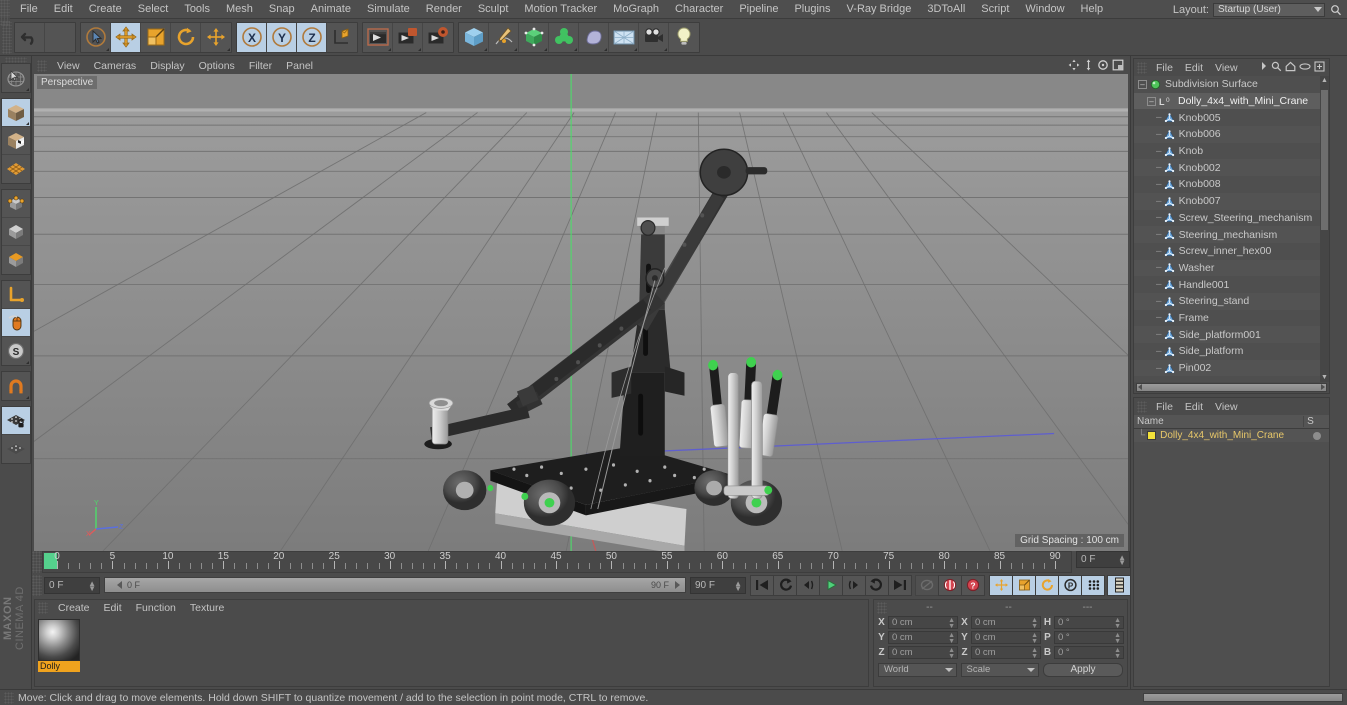  What do you see at coordinates (758, 9) in the screenshot?
I see `menu-pipeline: Pipeline` at bounding box center [758, 9].